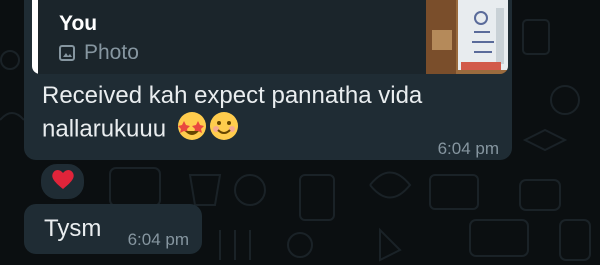 The width and height of the screenshot is (600, 265). What do you see at coordinates (113, 229) in the screenshot?
I see `message-bubble: Tysm 6:04 pm` at bounding box center [113, 229].